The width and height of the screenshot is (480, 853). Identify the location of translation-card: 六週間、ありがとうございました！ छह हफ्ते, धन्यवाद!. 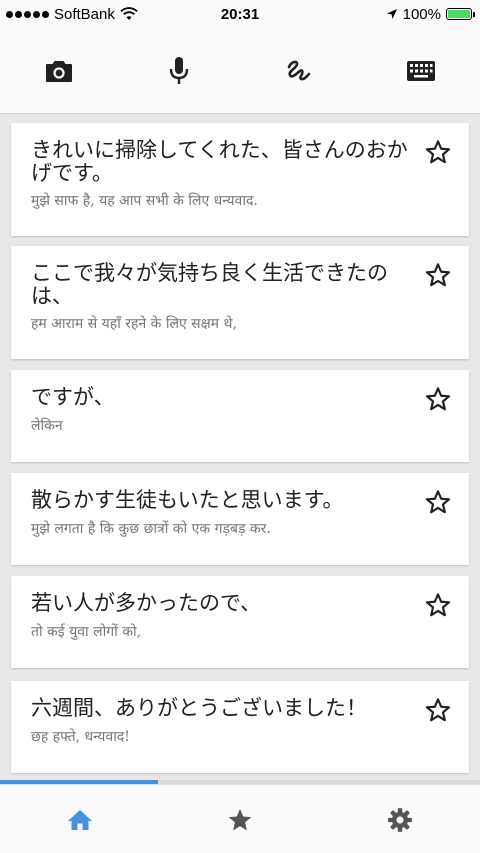
(240, 727).